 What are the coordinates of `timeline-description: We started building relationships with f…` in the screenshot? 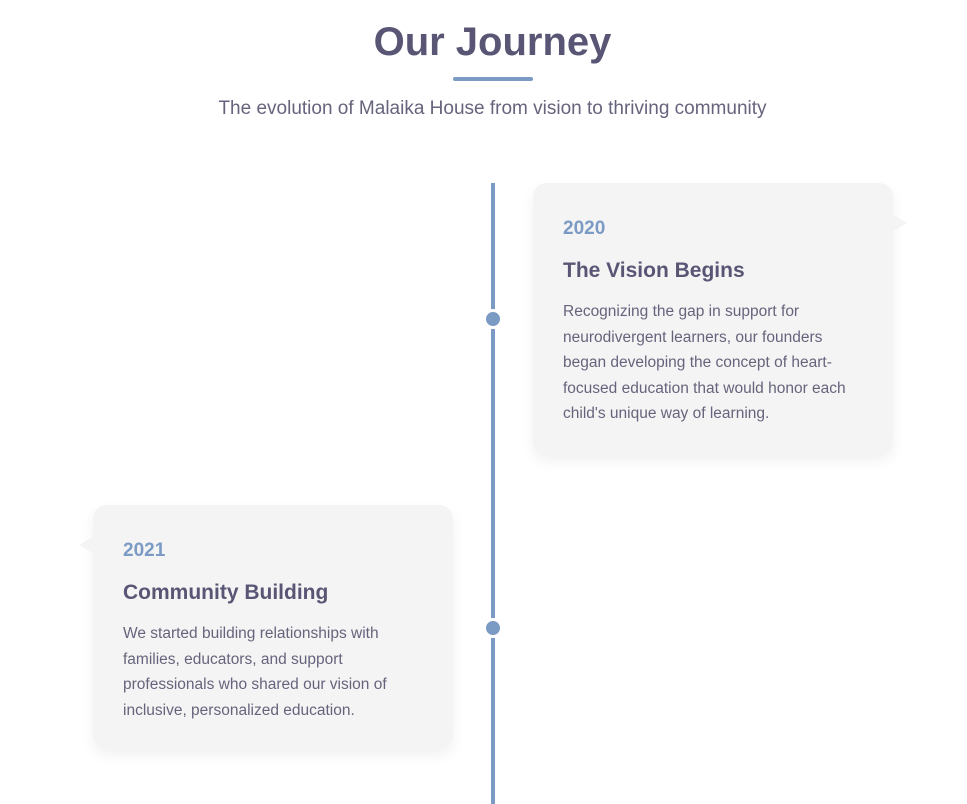 It's located at (255, 672).